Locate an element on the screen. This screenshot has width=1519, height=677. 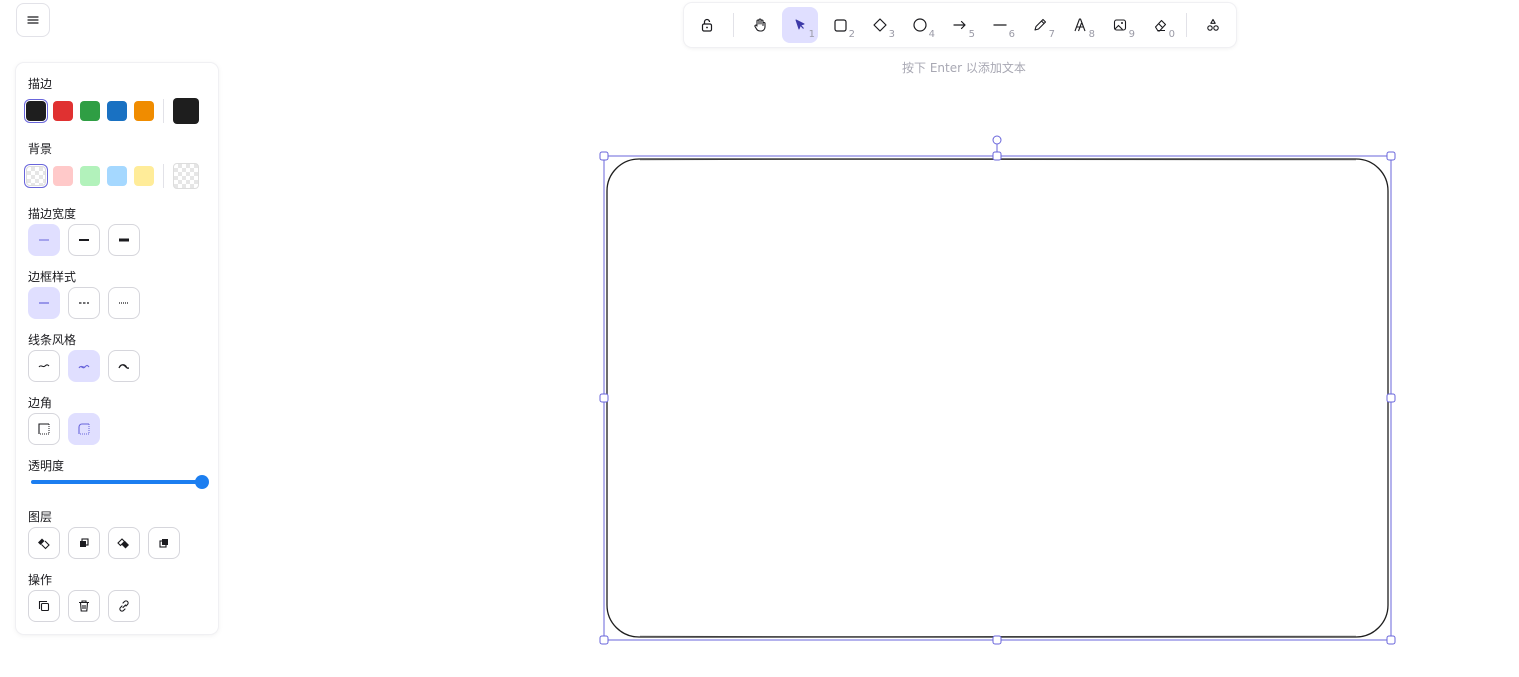
resize-handle-s is located at coordinates (997, 640).